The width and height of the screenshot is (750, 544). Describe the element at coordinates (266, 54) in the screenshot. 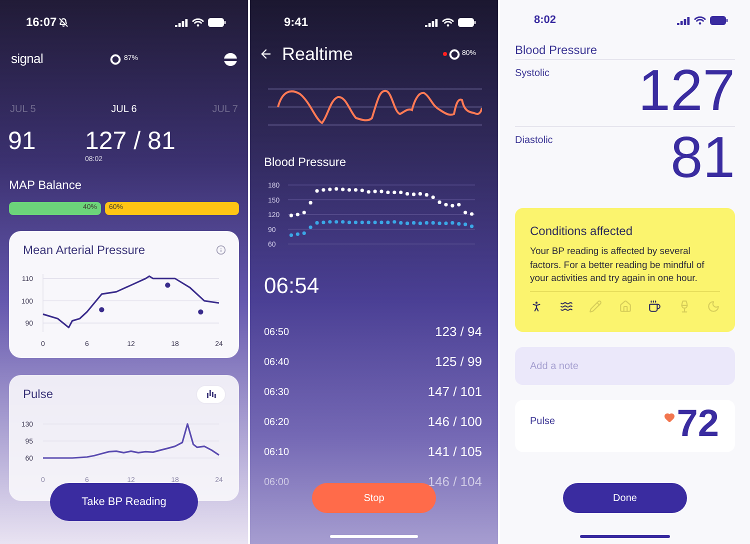

I see `back-icon` at that location.